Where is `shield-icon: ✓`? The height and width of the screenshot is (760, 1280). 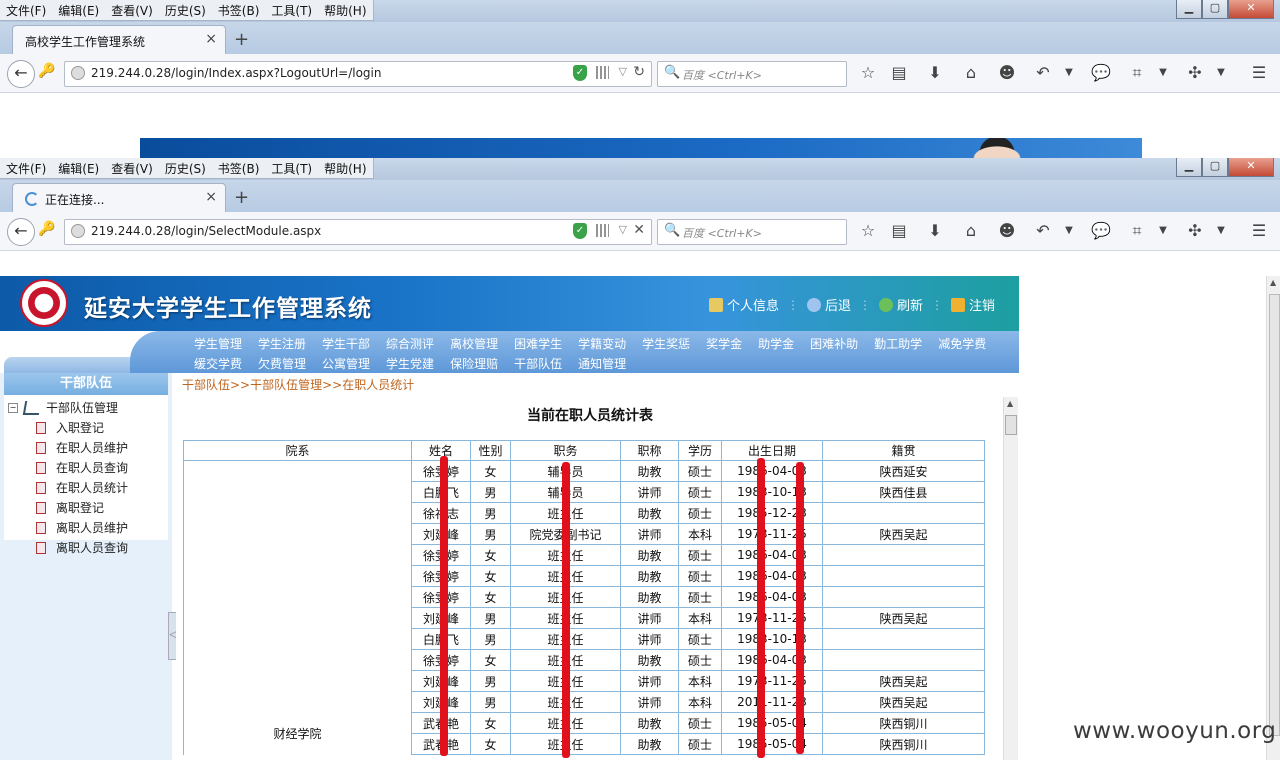
shield-icon: ✓ is located at coordinates (580, 231).